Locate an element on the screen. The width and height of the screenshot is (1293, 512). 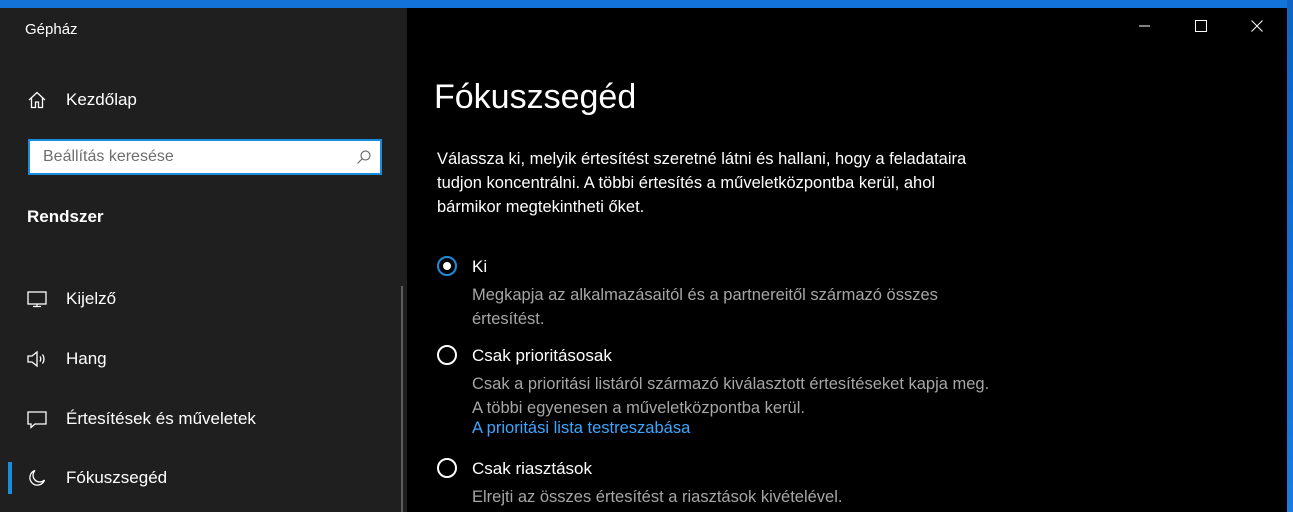
sidebar-item-label: Kezdőlap is located at coordinates (101, 99).